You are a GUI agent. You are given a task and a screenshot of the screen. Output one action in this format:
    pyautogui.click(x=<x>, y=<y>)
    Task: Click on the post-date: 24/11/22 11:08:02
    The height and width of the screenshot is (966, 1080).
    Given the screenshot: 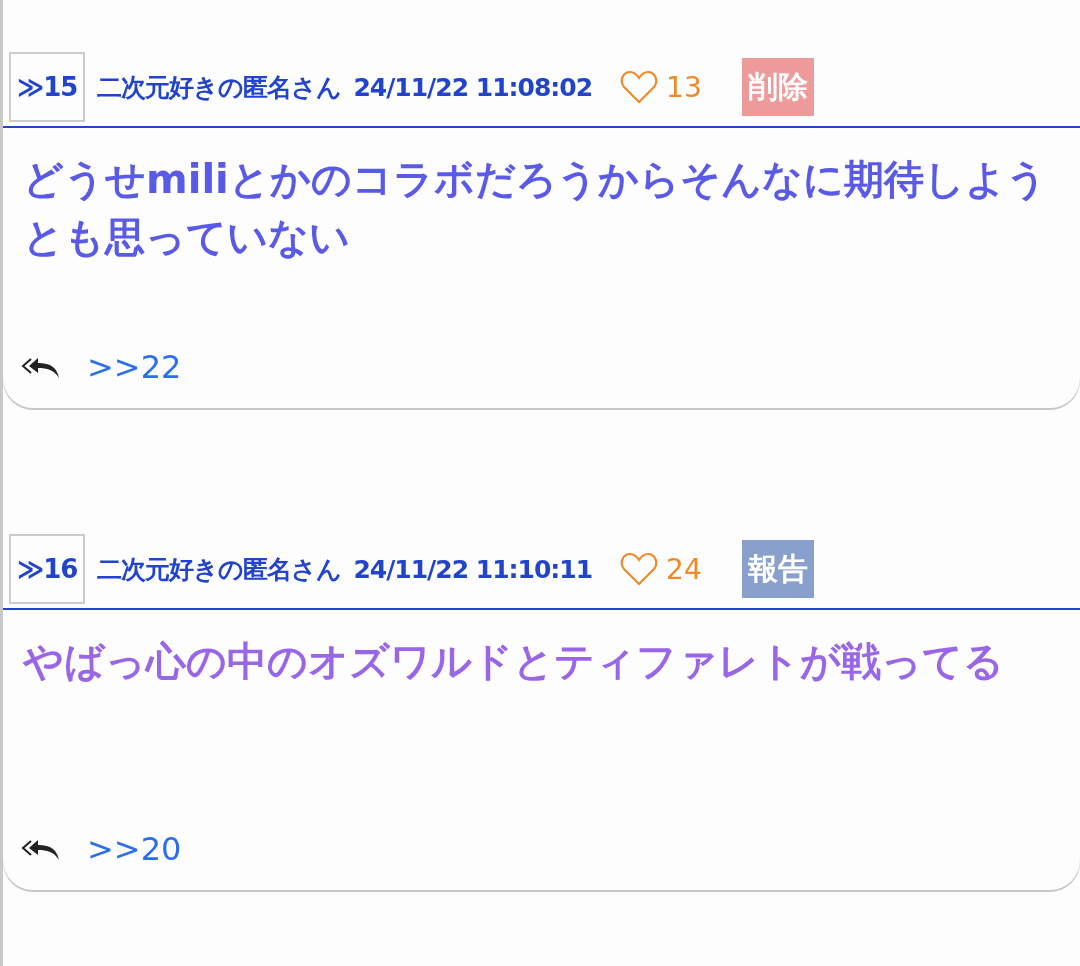 What is the action you would take?
    pyautogui.click(x=473, y=87)
    